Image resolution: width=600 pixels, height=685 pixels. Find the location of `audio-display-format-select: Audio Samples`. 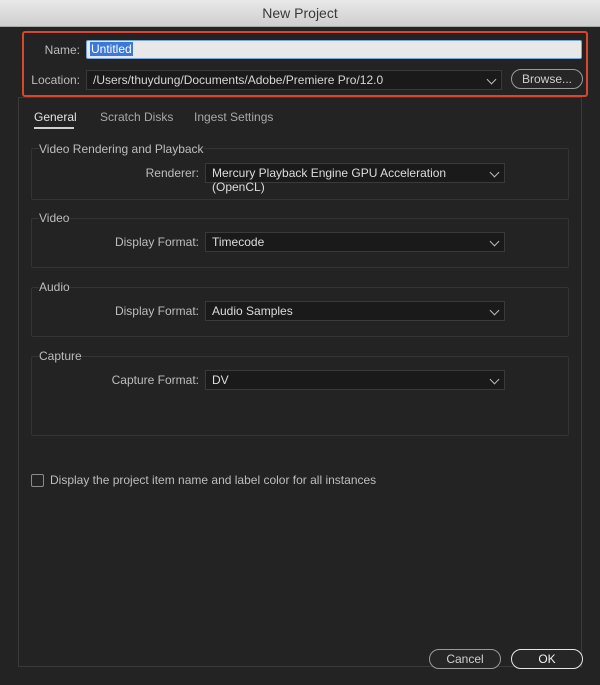

audio-display-format-select: Audio Samples is located at coordinates (355, 311).